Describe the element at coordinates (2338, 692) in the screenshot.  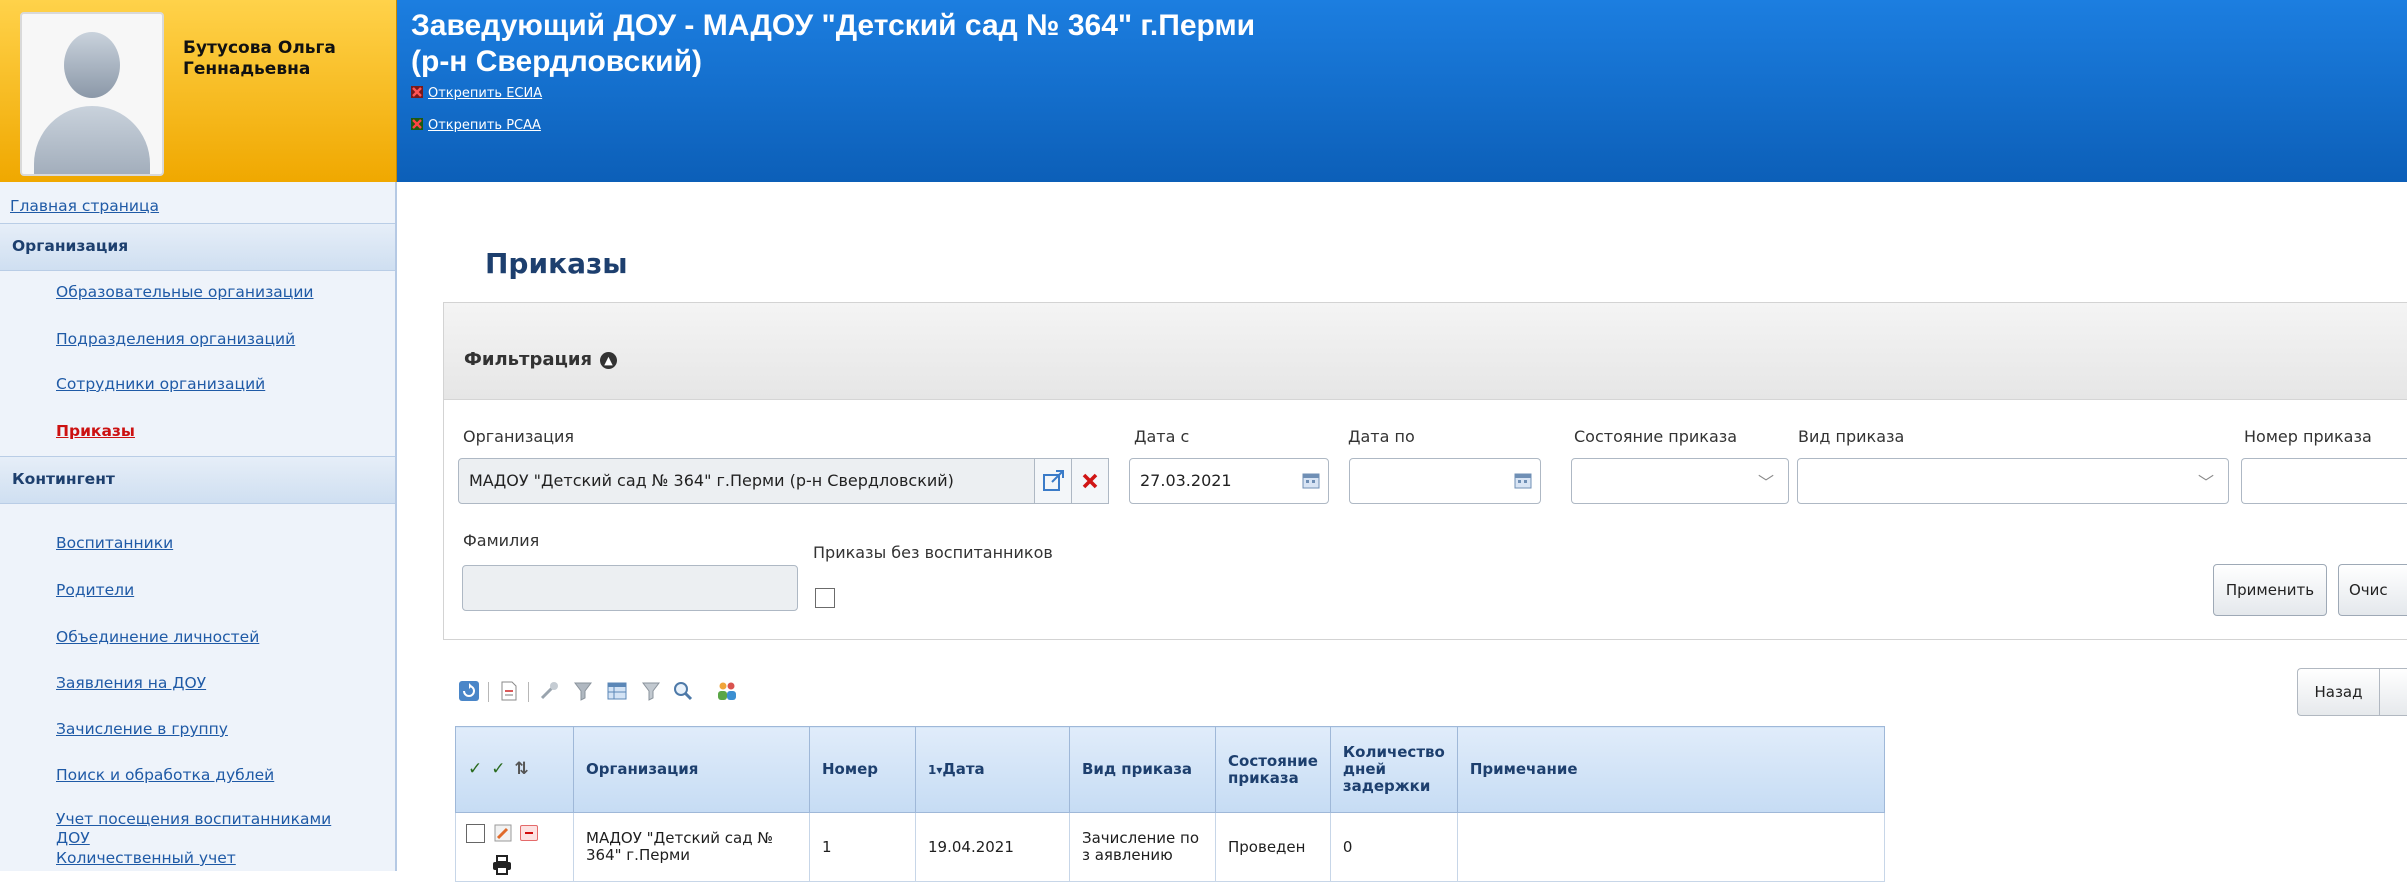
I see `back-button: Назад` at that location.